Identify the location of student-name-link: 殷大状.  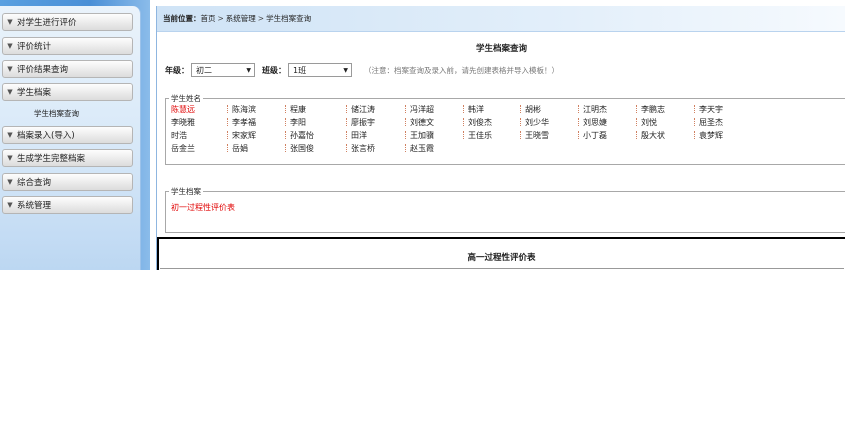
(650, 135).